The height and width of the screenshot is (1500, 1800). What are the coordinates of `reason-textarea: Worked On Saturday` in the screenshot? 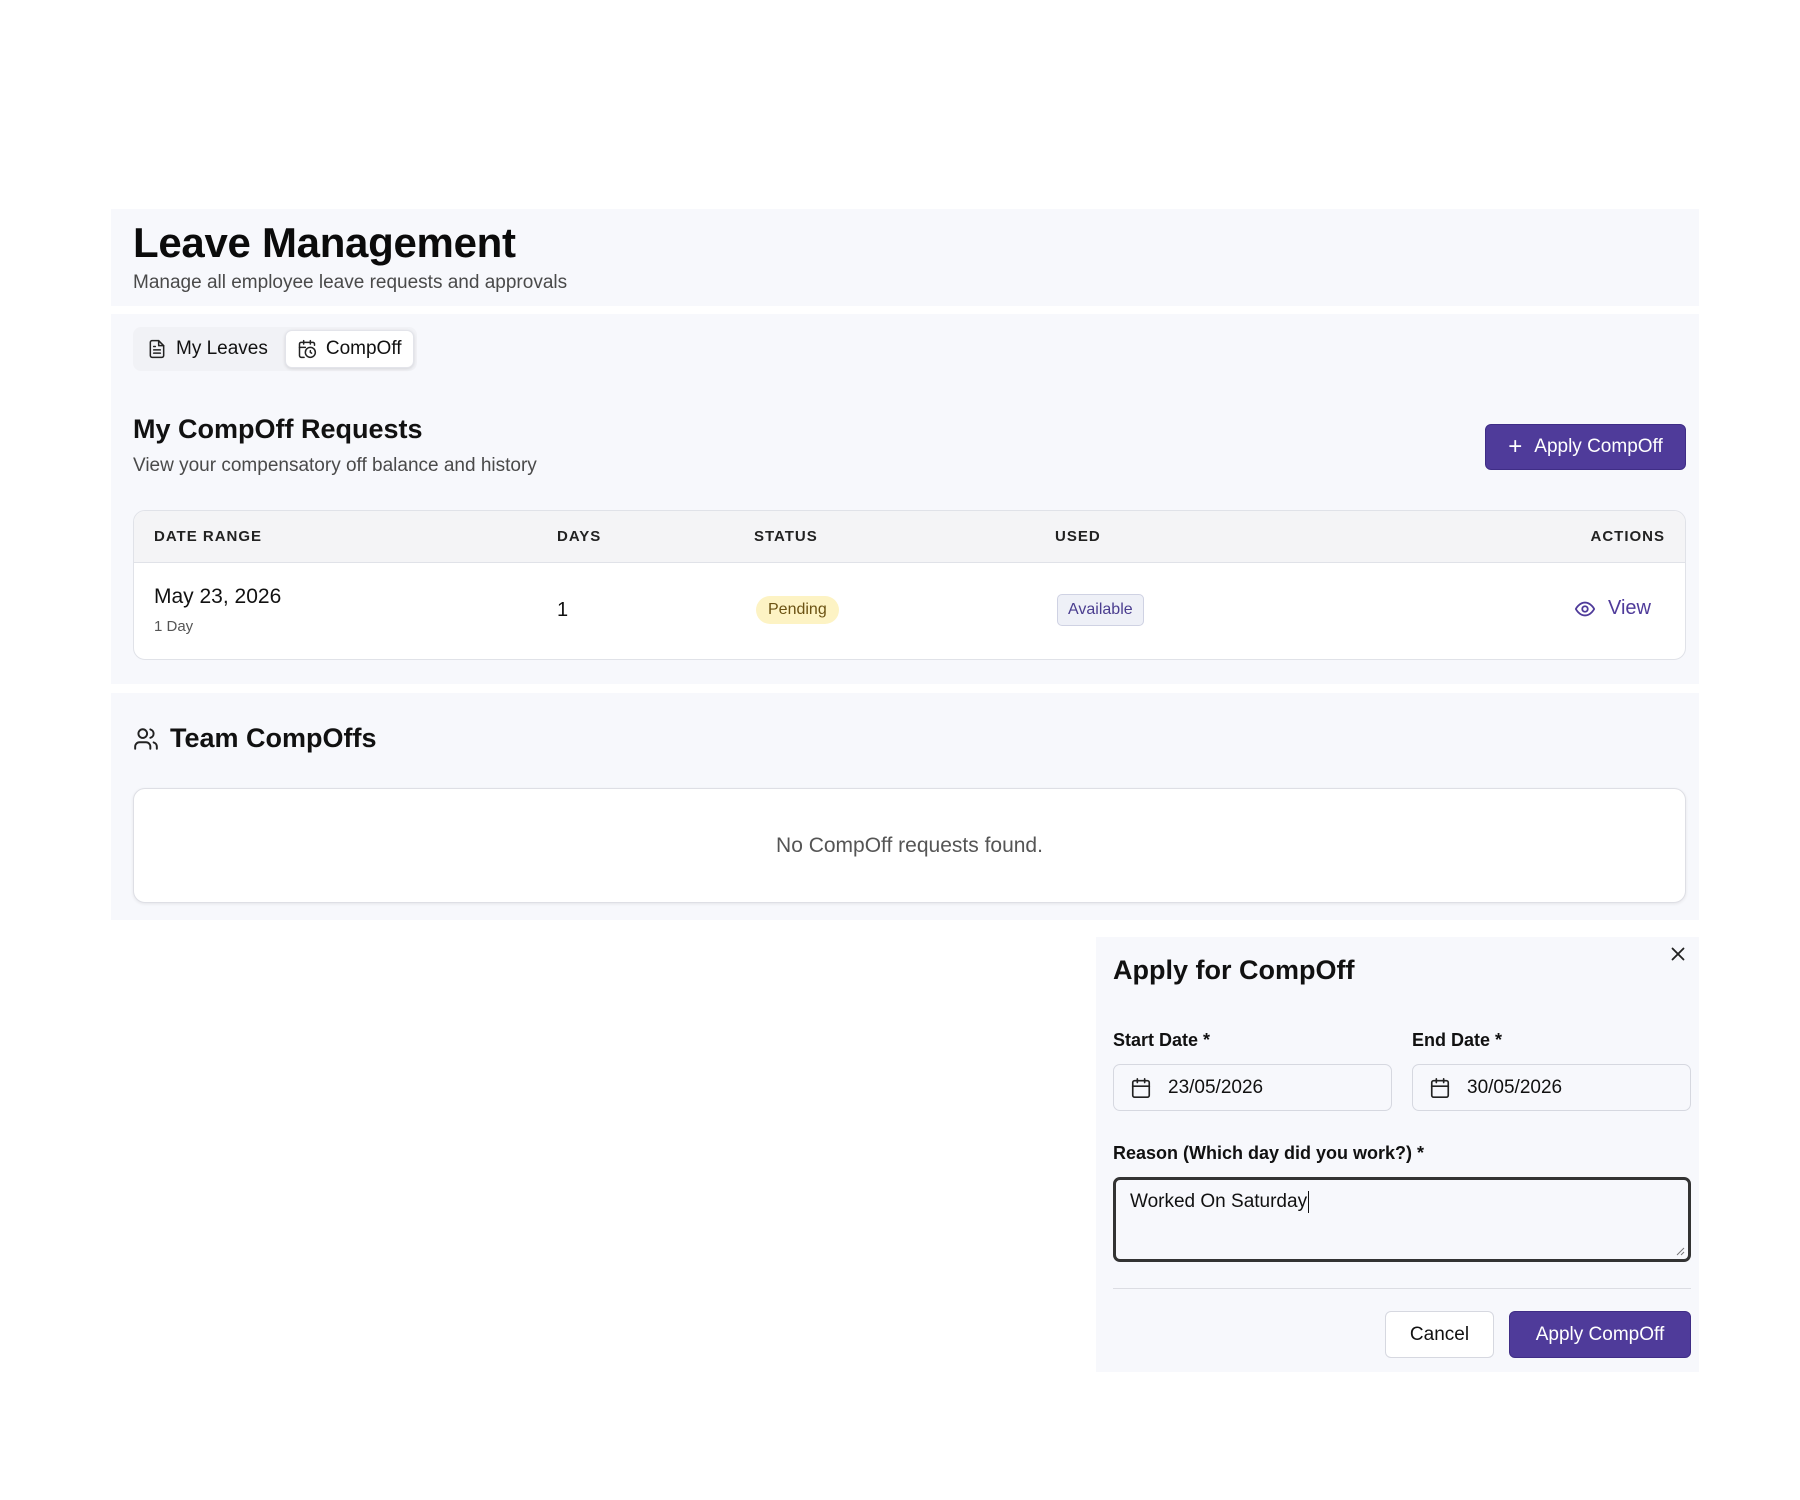 It's located at (1402, 1219).